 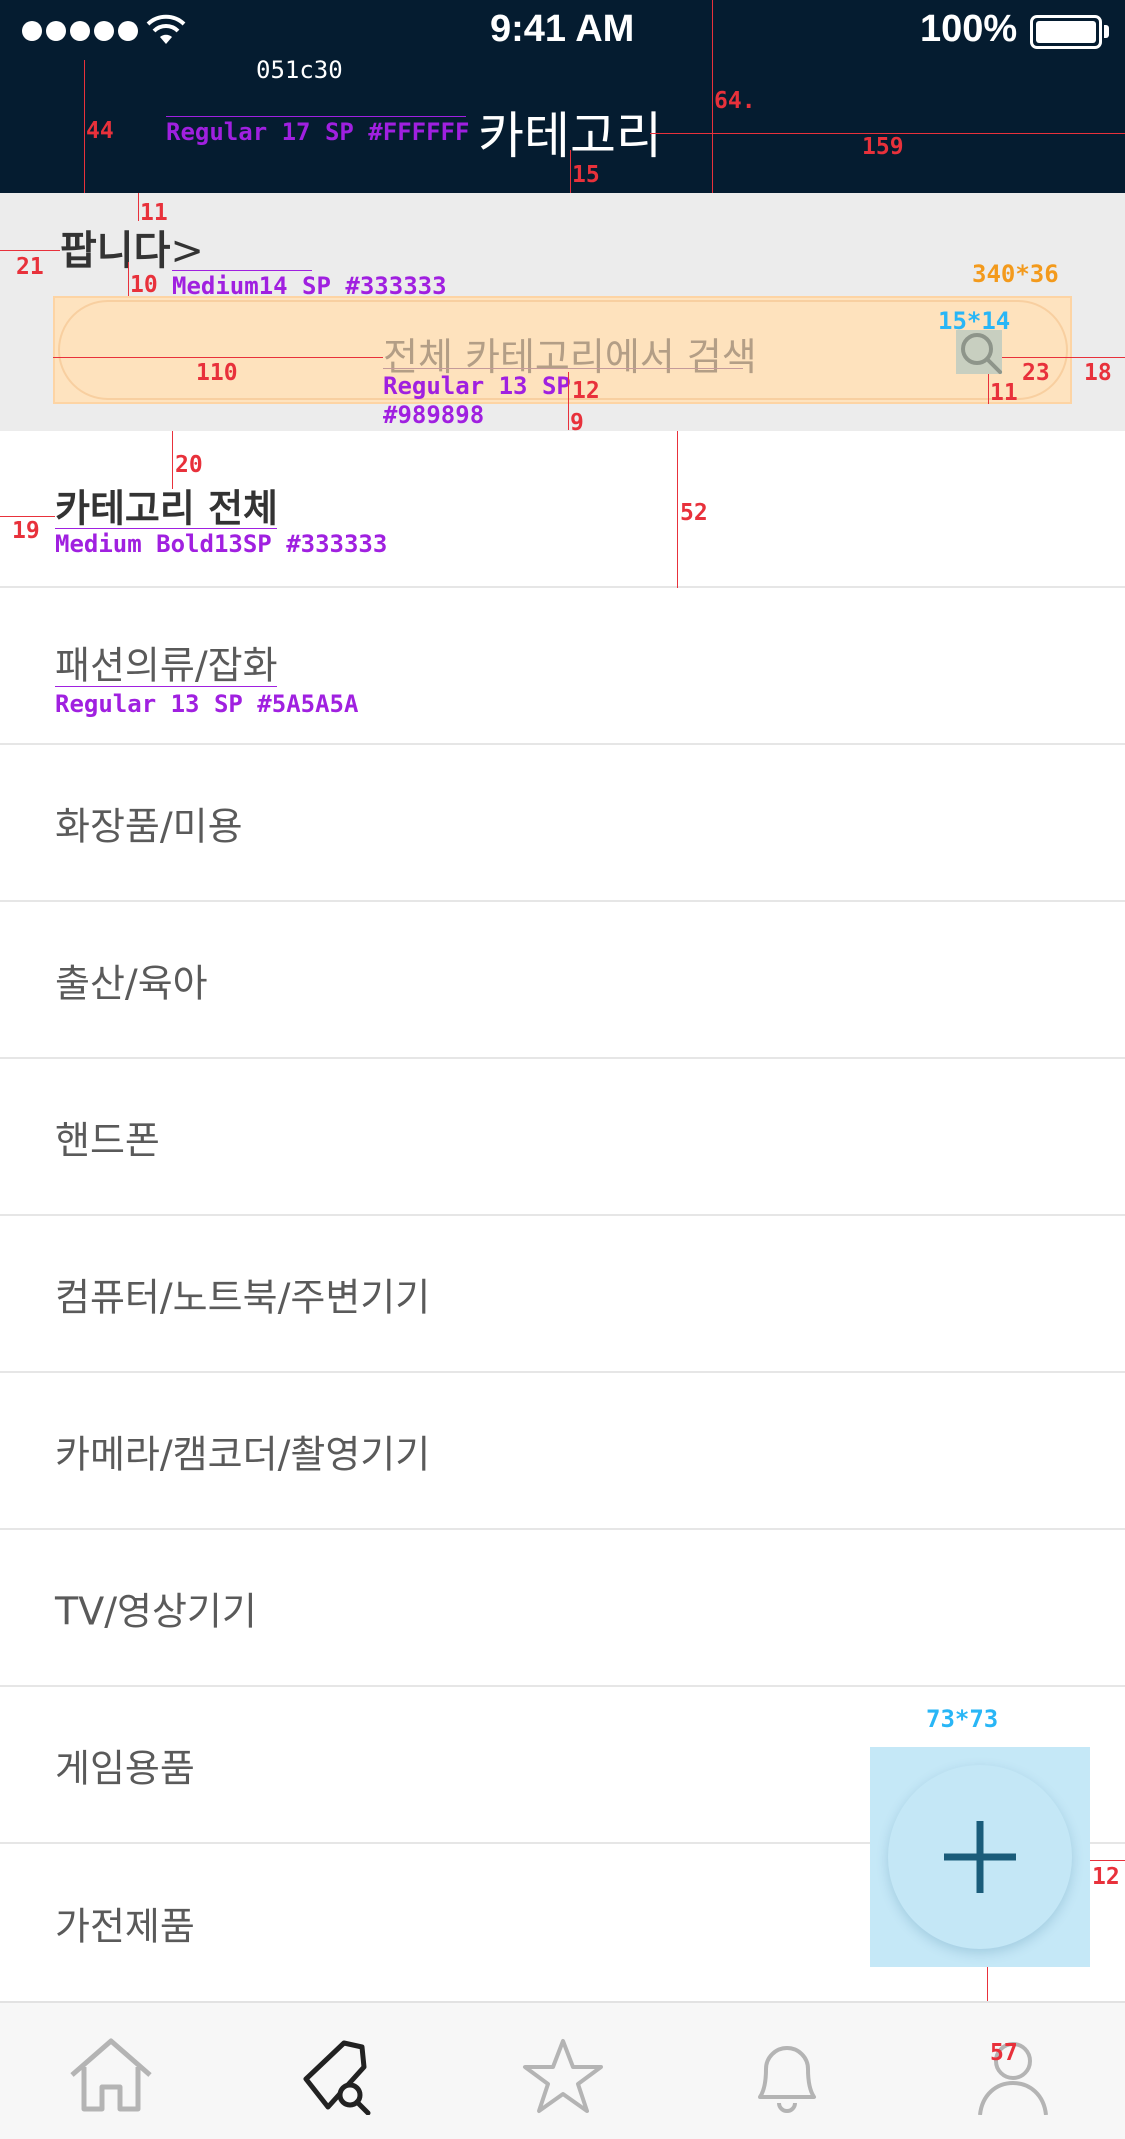 I want to click on battery-percent: 100%, so click(x=969, y=29).